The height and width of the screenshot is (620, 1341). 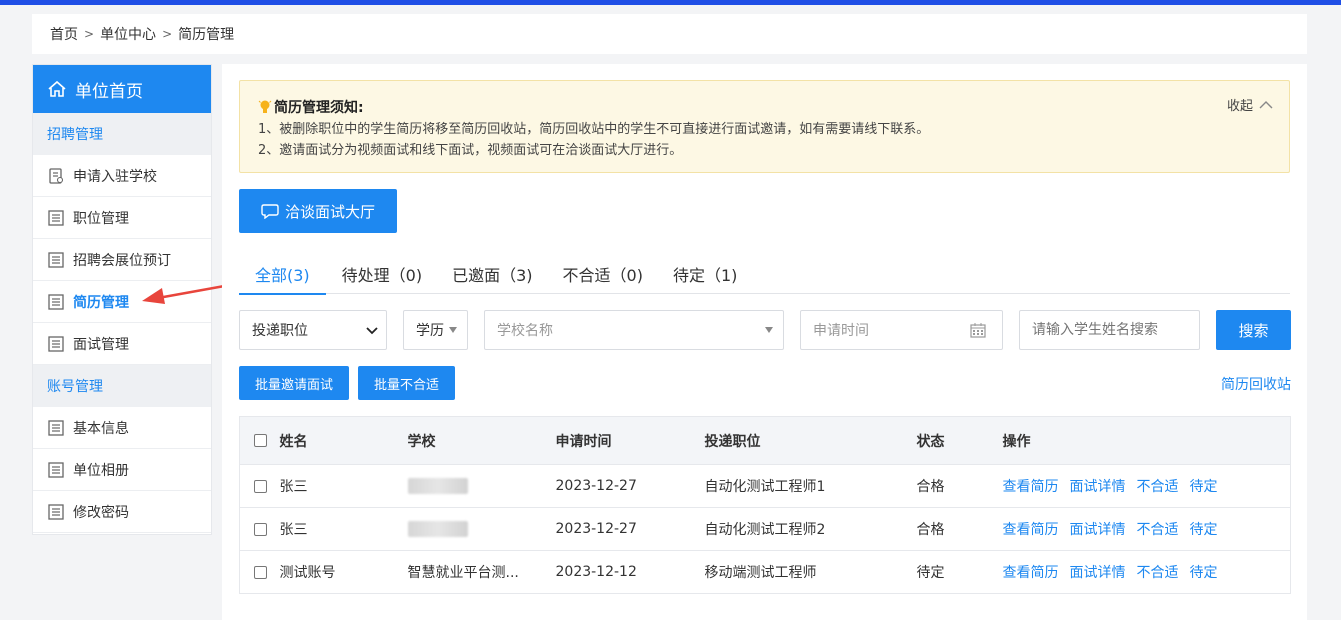 I want to click on sidebar-group-account: 账号管理, so click(x=122, y=386).